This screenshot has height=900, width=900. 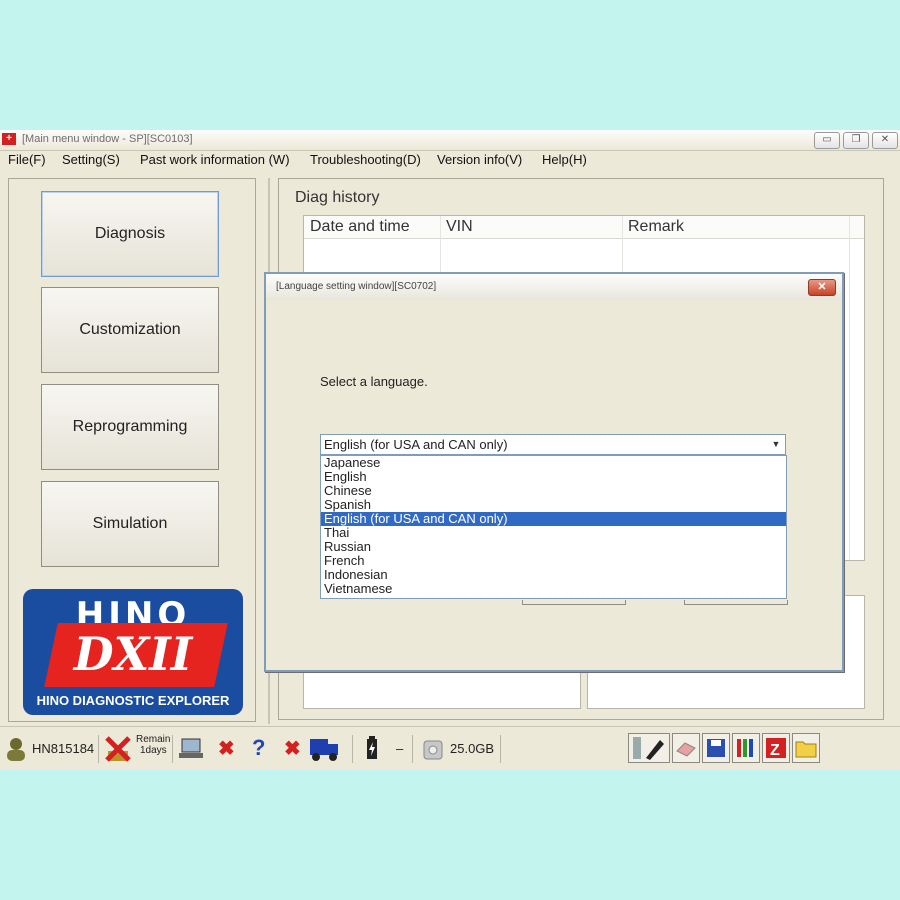 I want to click on window-title: [Main menu window - SP][SC0103], so click(x=107, y=139).